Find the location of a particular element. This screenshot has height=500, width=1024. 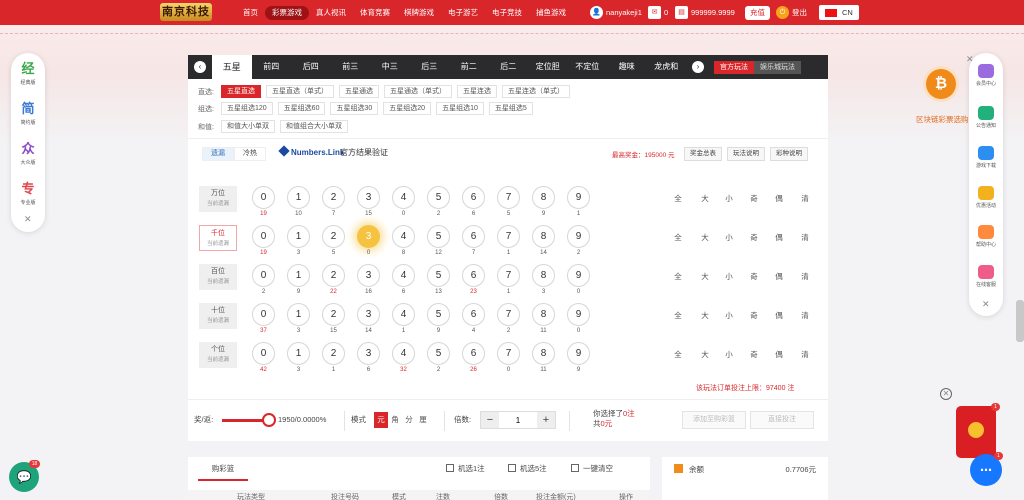

random-5-button: 机选5注 is located at coordinates (527, 468).